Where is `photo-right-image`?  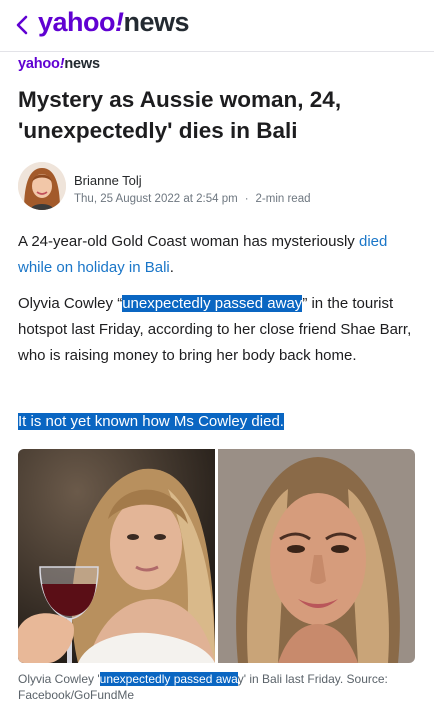
photo-right-image is located at coordinates (316, 556).